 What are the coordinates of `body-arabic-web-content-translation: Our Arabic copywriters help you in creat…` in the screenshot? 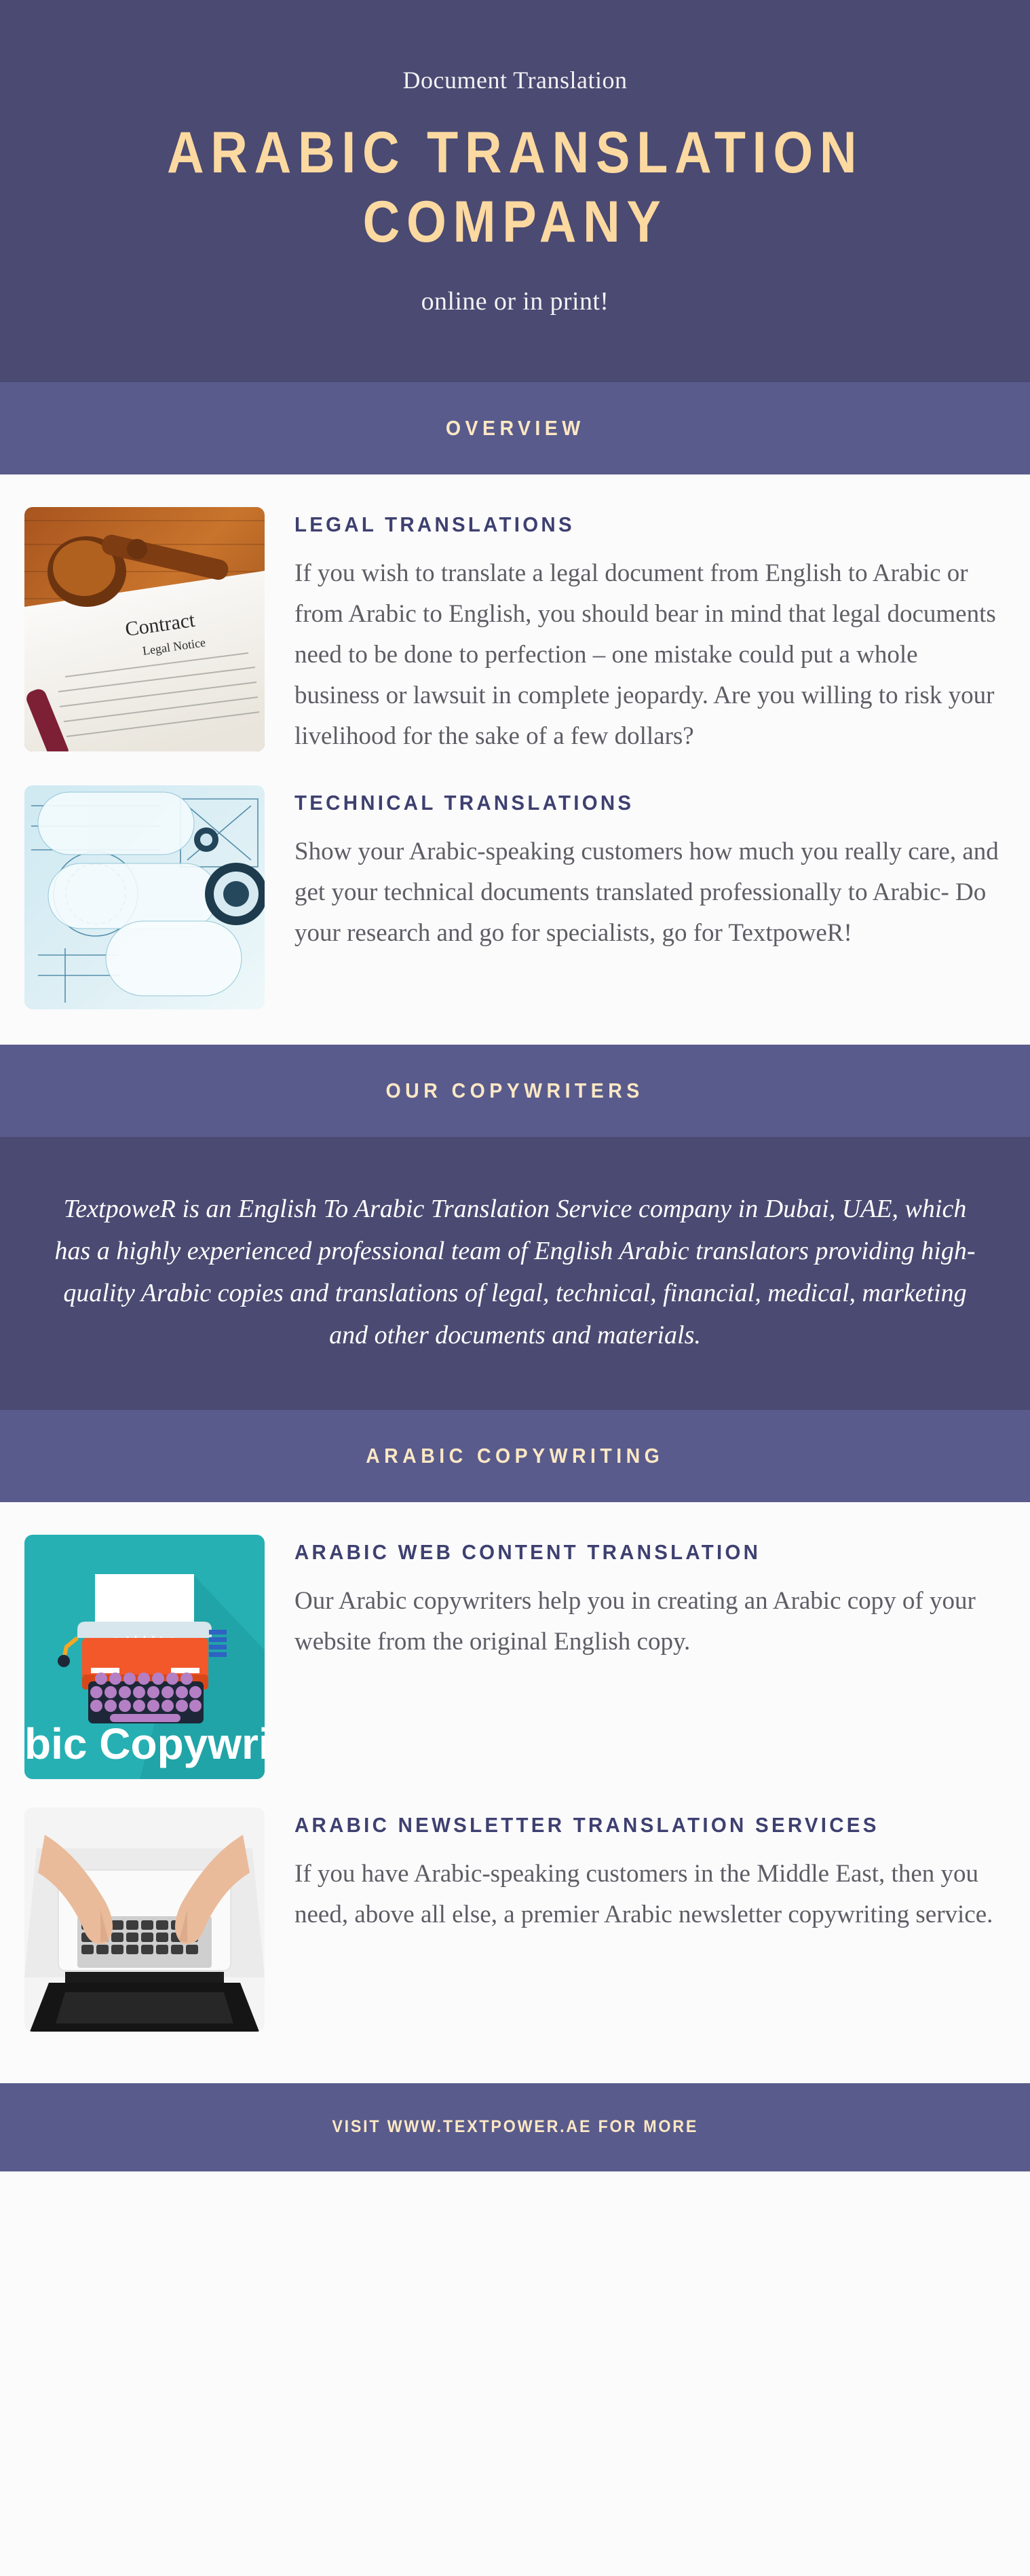 It's located at (635, 1621).